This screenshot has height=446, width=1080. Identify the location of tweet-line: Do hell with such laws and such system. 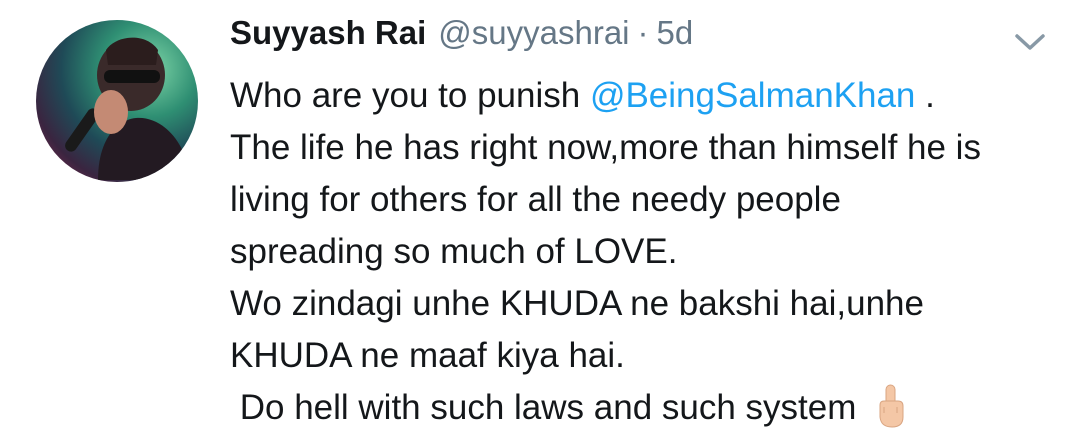
(645, 408).